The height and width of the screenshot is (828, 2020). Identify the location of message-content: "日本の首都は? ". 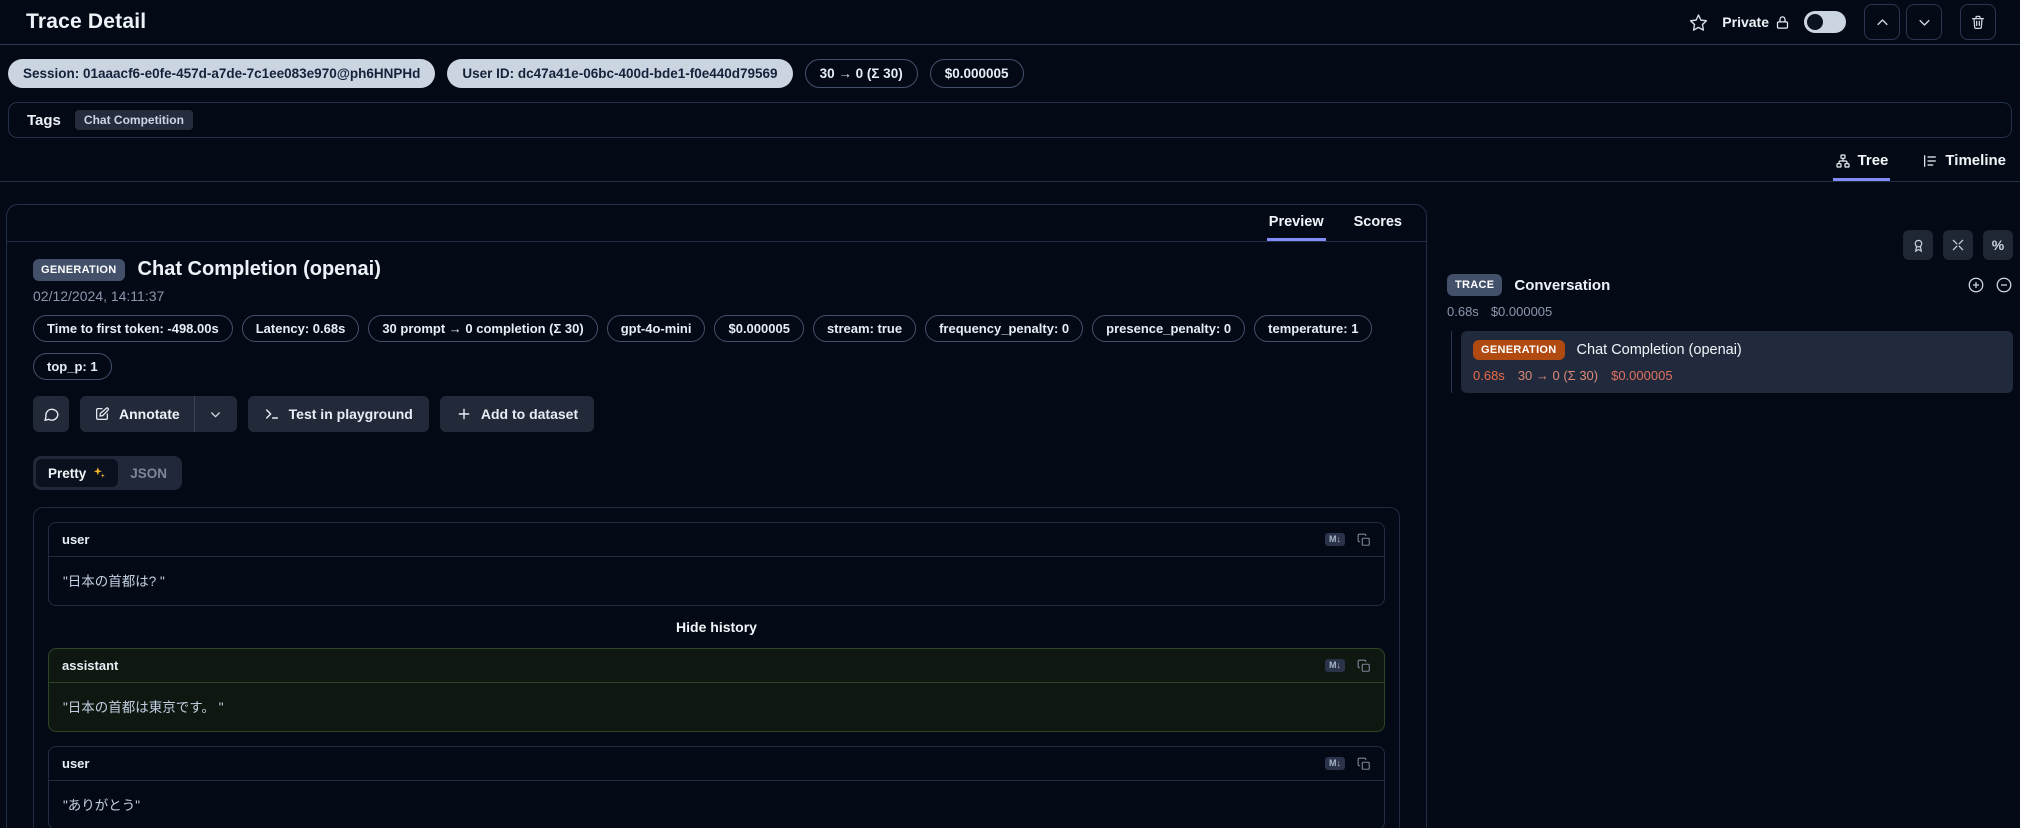
(114, 581).